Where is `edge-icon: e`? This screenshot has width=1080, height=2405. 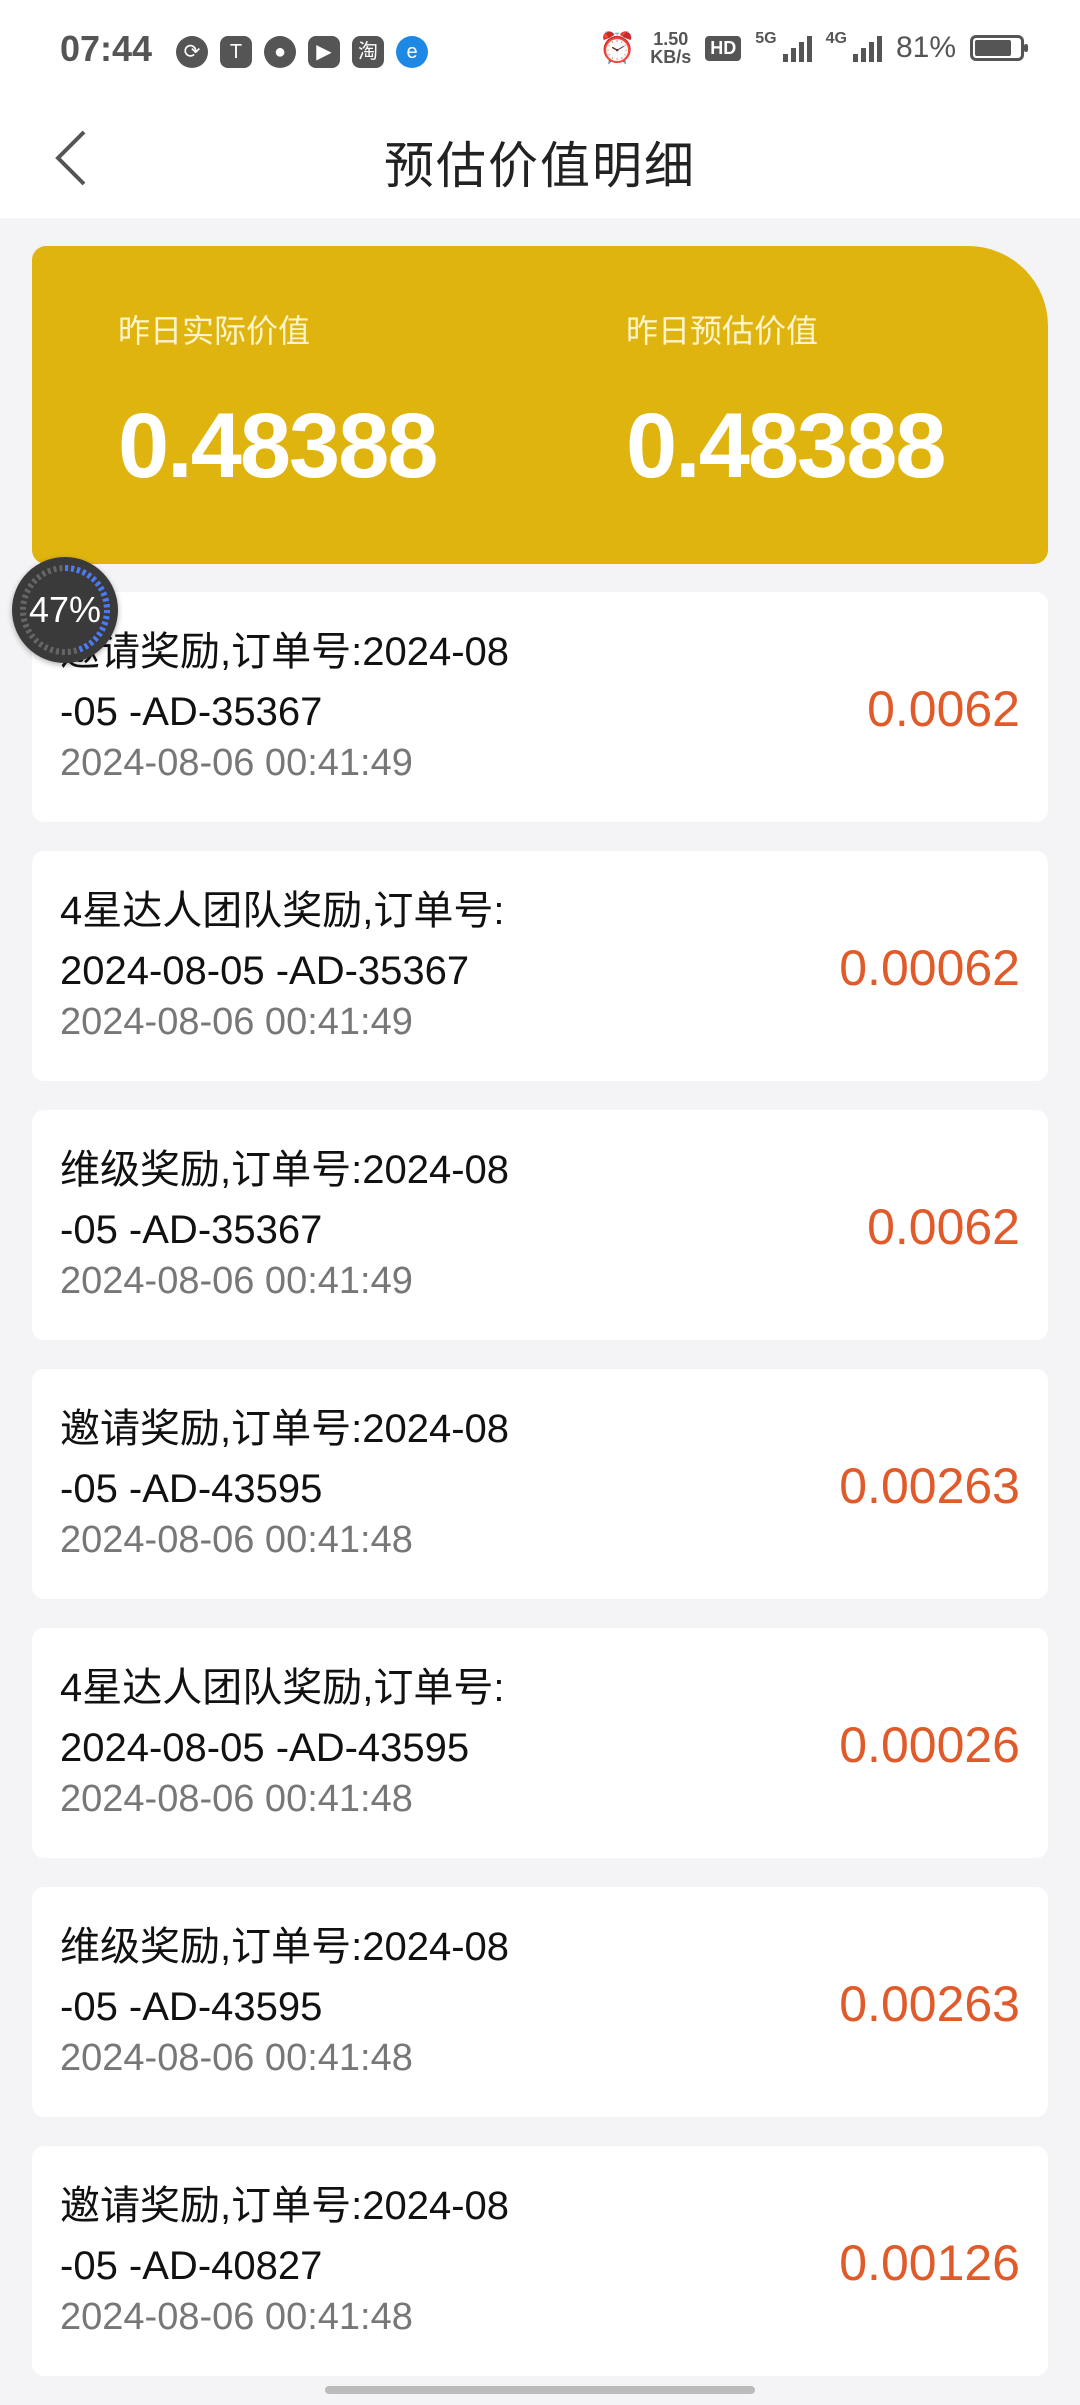
edge-icon: e is located at coordinates (412, 52).